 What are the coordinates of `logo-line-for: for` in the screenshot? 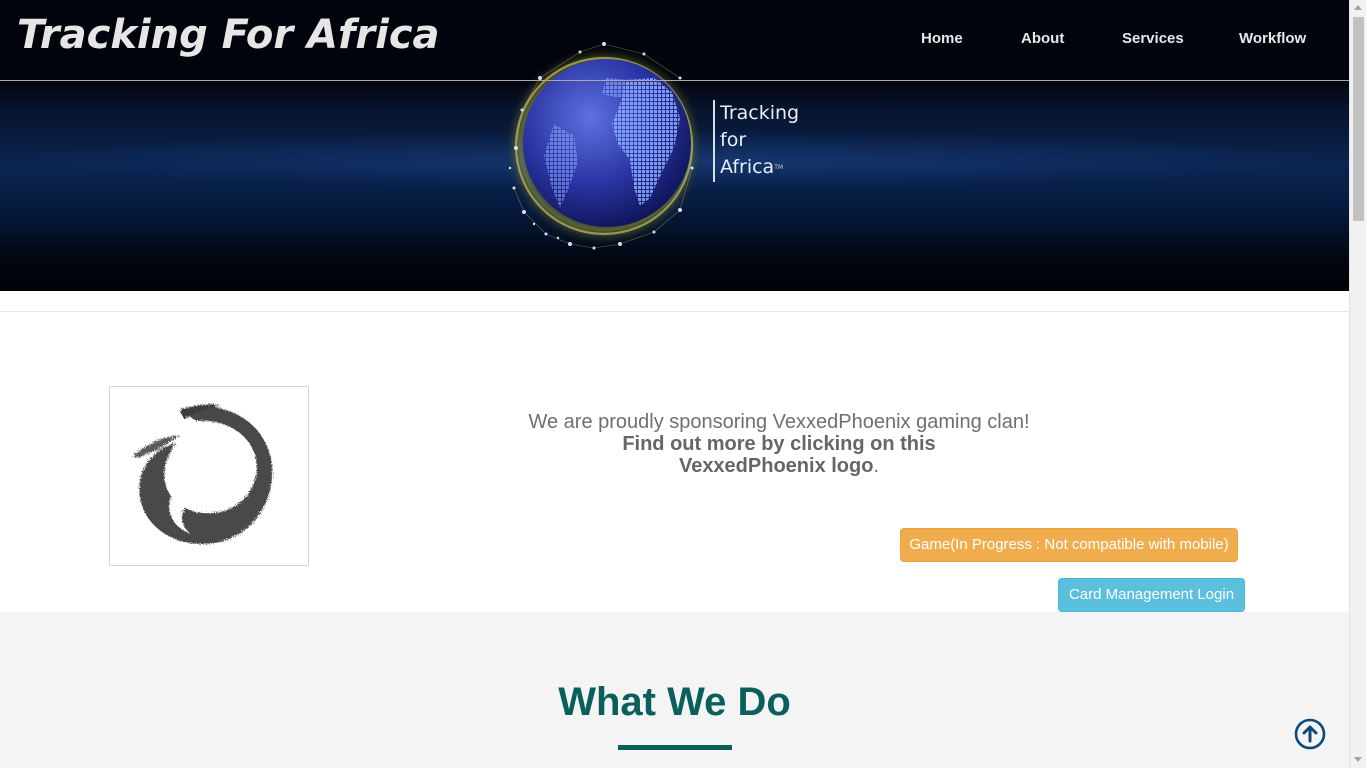 It's located at (733, 140).